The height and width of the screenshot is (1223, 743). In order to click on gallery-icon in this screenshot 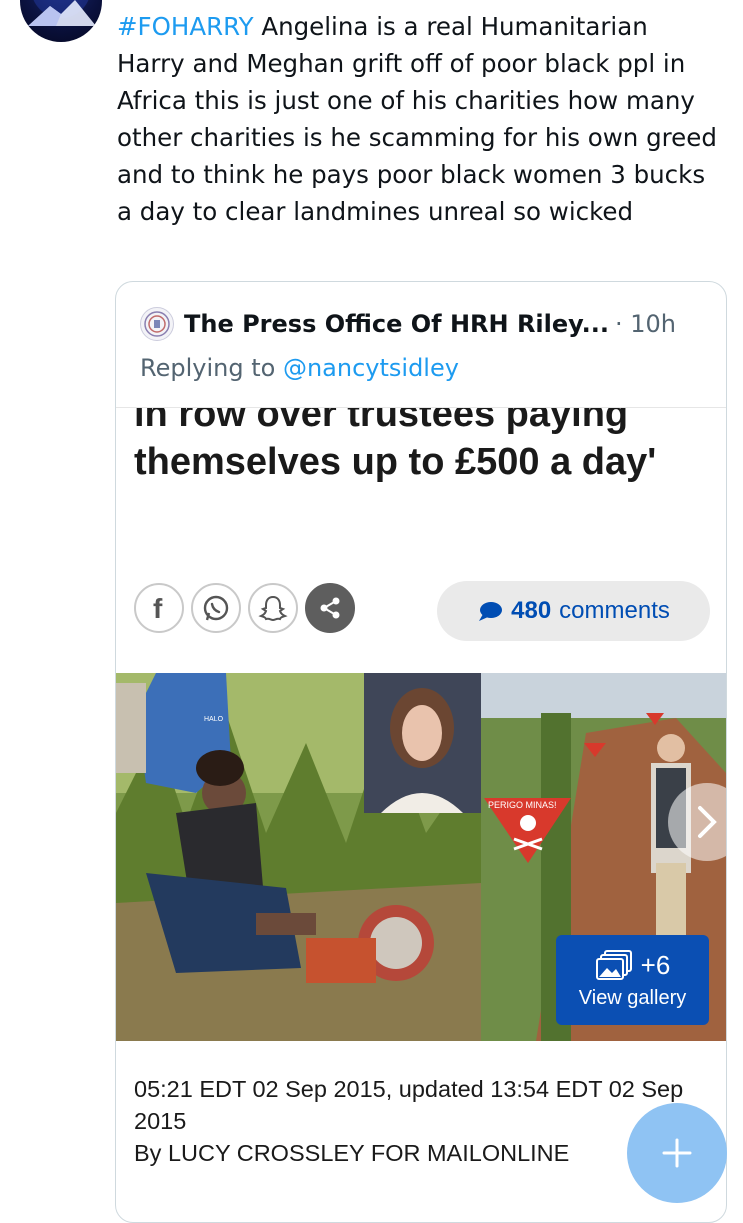, I will do `click(613, 965)`.